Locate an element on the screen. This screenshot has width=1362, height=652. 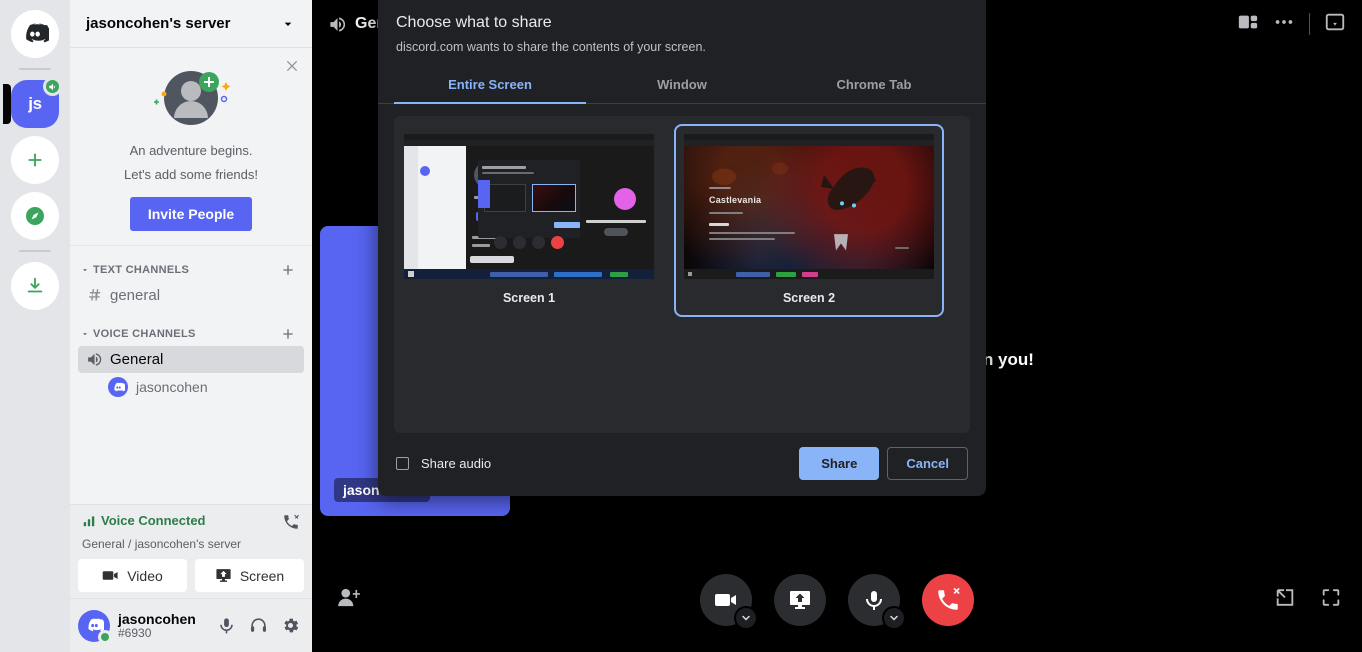
speaker-icon is located at coordinates (338, 24).